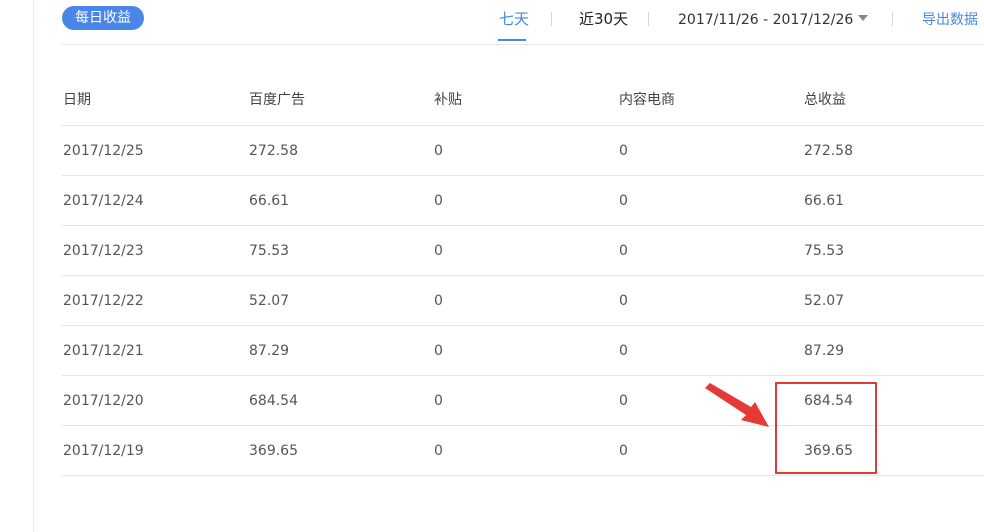  Describe the element at coordinates (523, 351) in the screenshot. I see `table-row: 2017/12/21 87.29 0 0 87.29` at that location.